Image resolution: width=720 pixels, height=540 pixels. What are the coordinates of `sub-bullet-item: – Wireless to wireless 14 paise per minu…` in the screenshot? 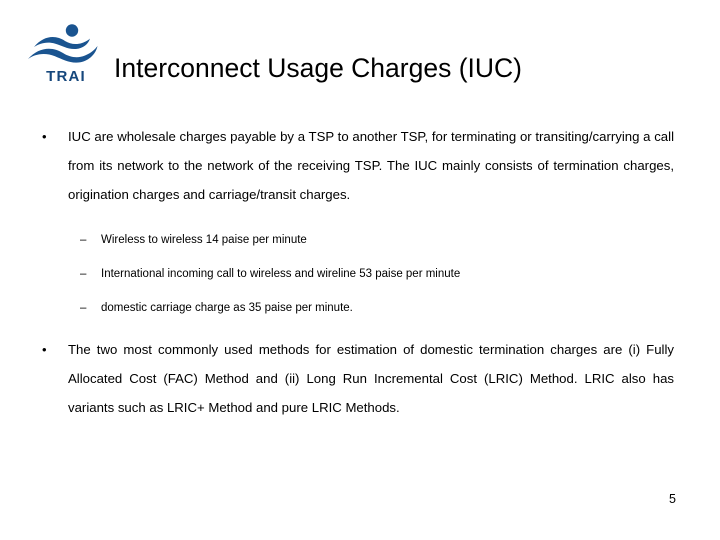 It's located at (380, 240).